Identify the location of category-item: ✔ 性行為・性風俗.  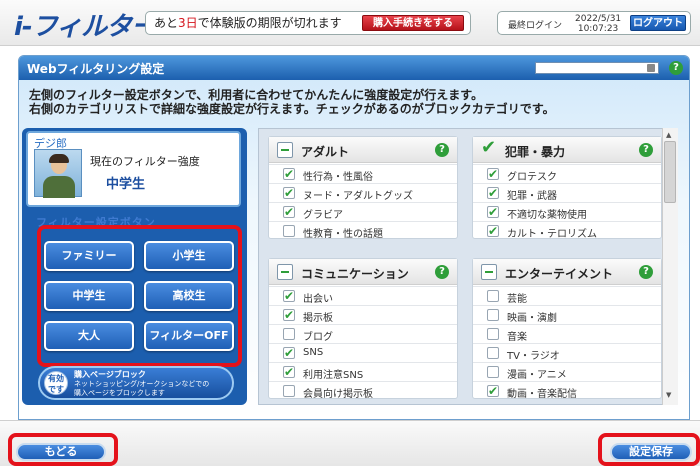
(363, 173).